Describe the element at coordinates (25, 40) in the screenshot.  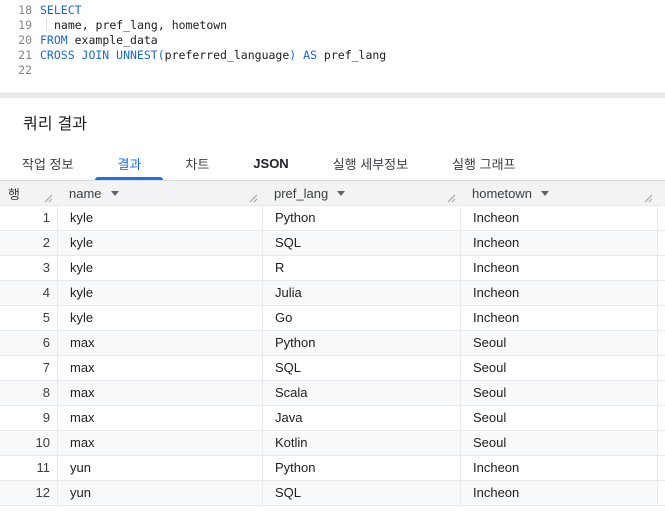
I see `line-number: 20` at that location.